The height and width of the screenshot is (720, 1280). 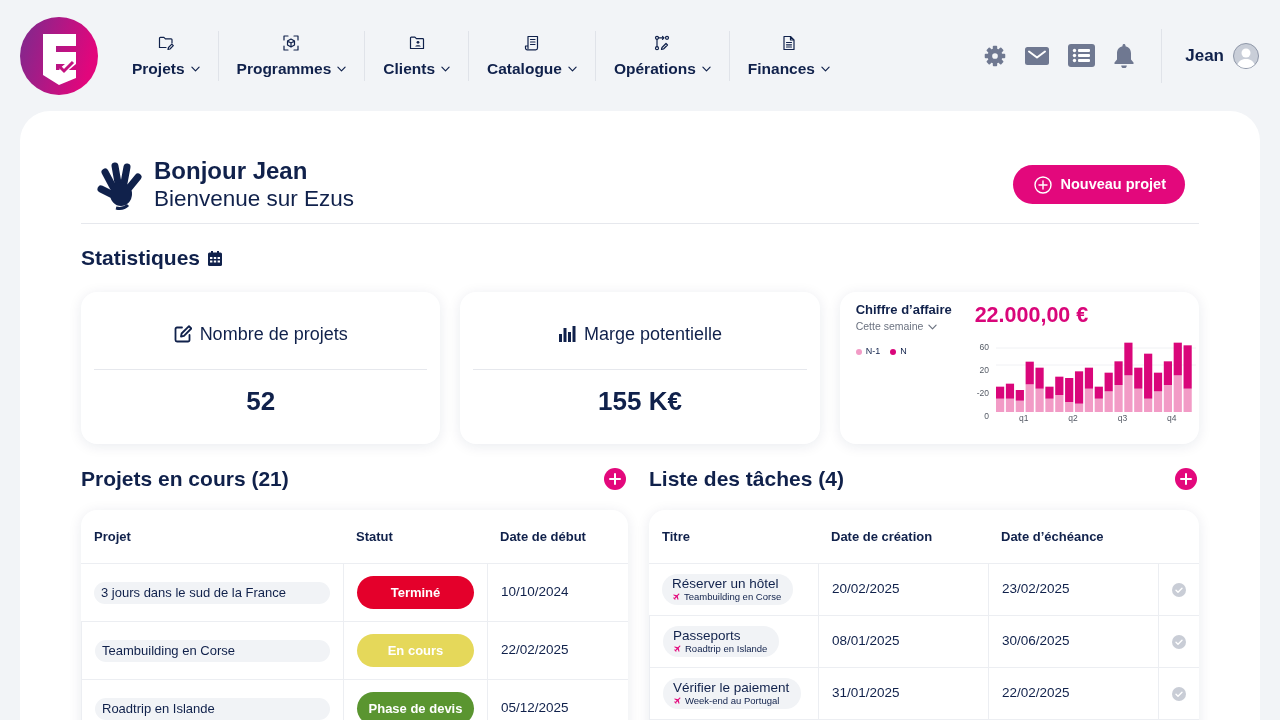 What do you see at coordinates (532, 55) in the screenshot?
I see `nav-menu-item: Catalogue` at bounding box center [532, 55].